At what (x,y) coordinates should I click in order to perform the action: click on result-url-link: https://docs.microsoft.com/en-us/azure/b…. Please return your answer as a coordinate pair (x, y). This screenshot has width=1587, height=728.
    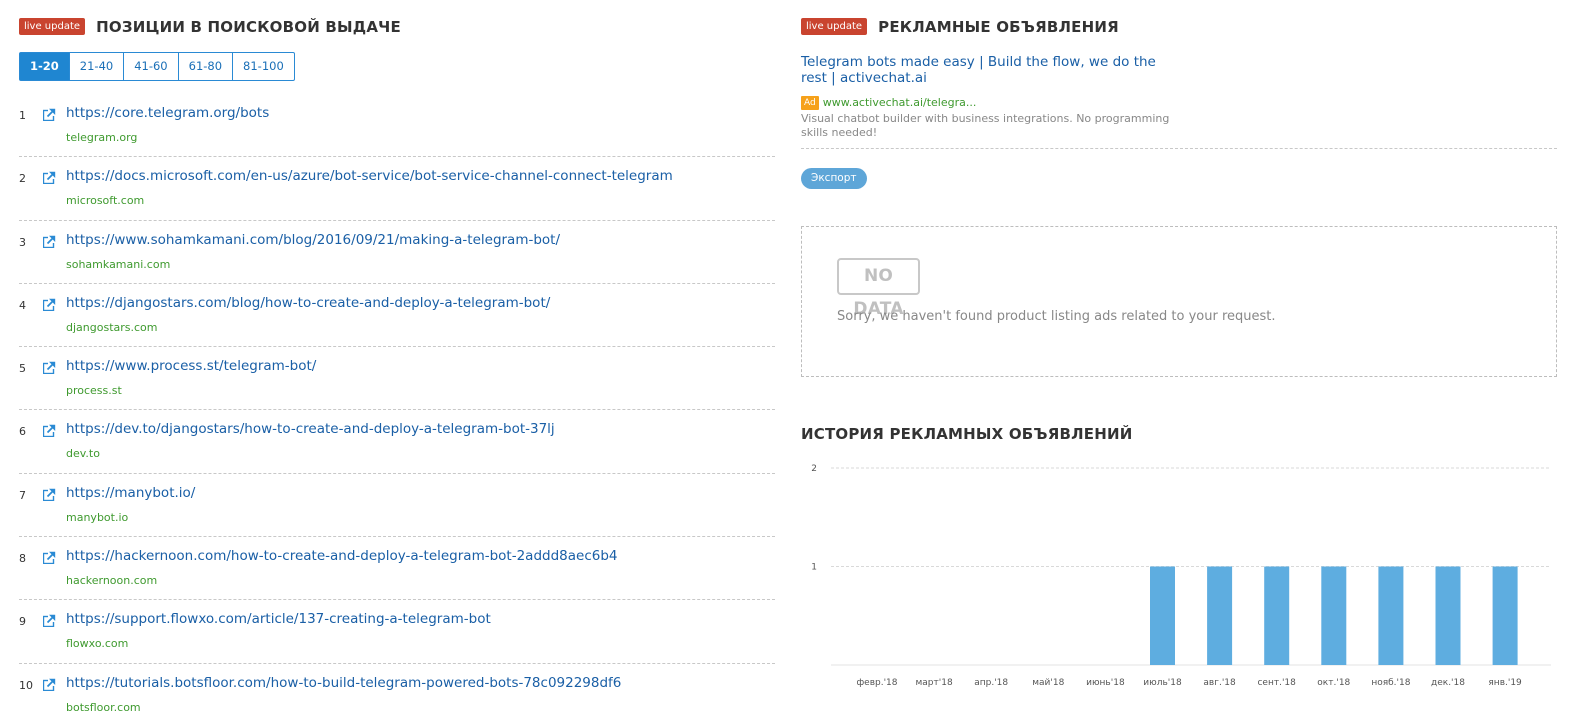
    Looking at the image, I should click on (369, 176).